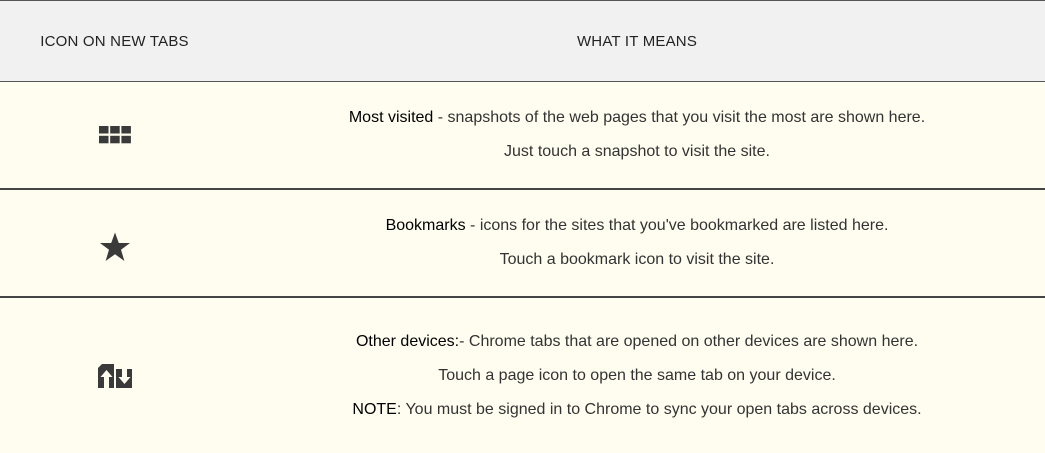 The height and width of the screenshot is (453, 1045). What do you see at coordinates (637, 259) in the screenshot?
I see `description-line-2: Touch a bookmark icon to visit the site.` at bounding box center [637, 259].